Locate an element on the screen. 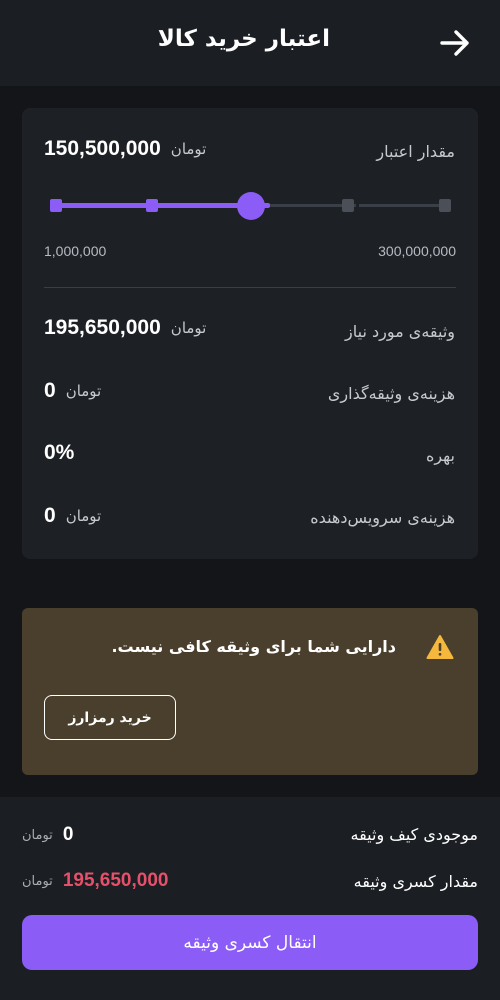  credit-amount-value: 150,500,000 تومان is located at coordinates (125, 149).